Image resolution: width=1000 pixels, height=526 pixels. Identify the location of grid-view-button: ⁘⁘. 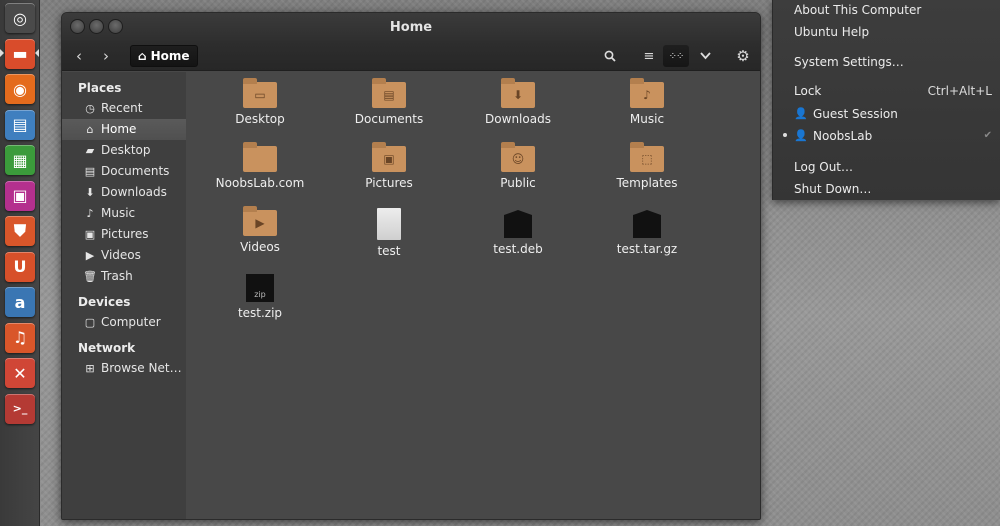
(676, 56).